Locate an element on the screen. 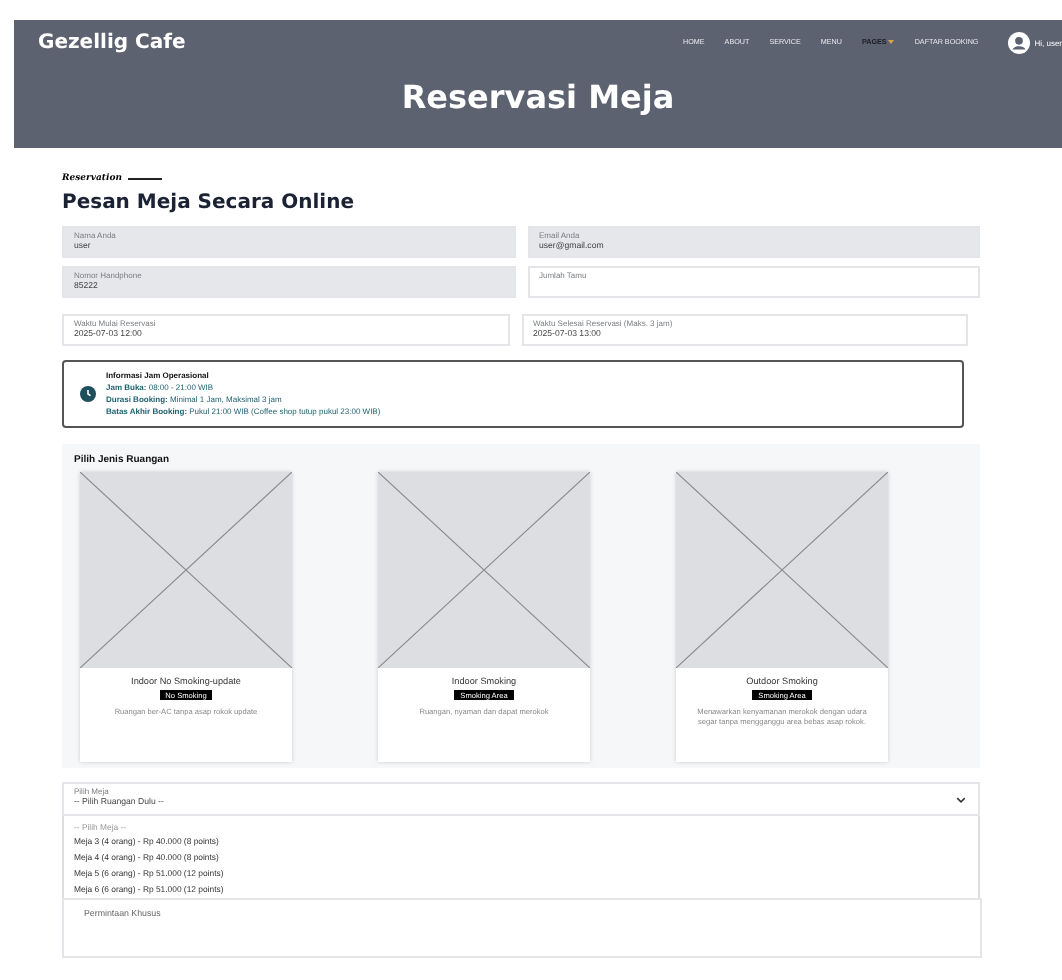 The width and height of the screenshot is (1062, 980). page-title: Reservasi Meja is located at coordinates (538, 97).